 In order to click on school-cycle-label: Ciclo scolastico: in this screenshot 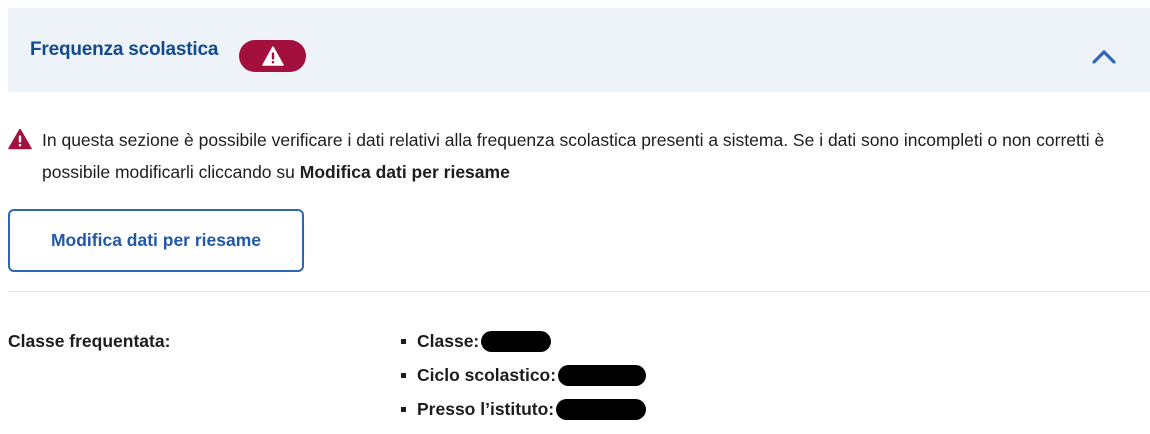, I will do `click(487, 375)`.